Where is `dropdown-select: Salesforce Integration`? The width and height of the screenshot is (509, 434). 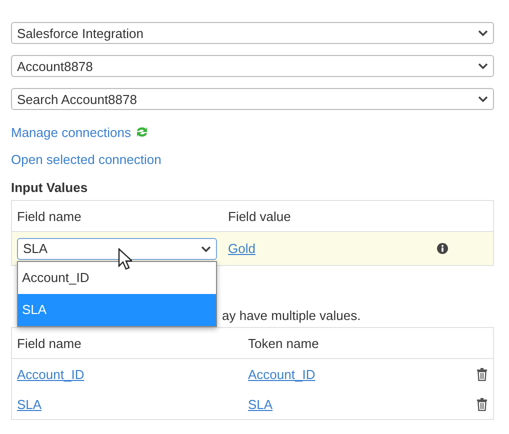 dropdown-select: Salesforce Integration is located at coordinates (252, 33).